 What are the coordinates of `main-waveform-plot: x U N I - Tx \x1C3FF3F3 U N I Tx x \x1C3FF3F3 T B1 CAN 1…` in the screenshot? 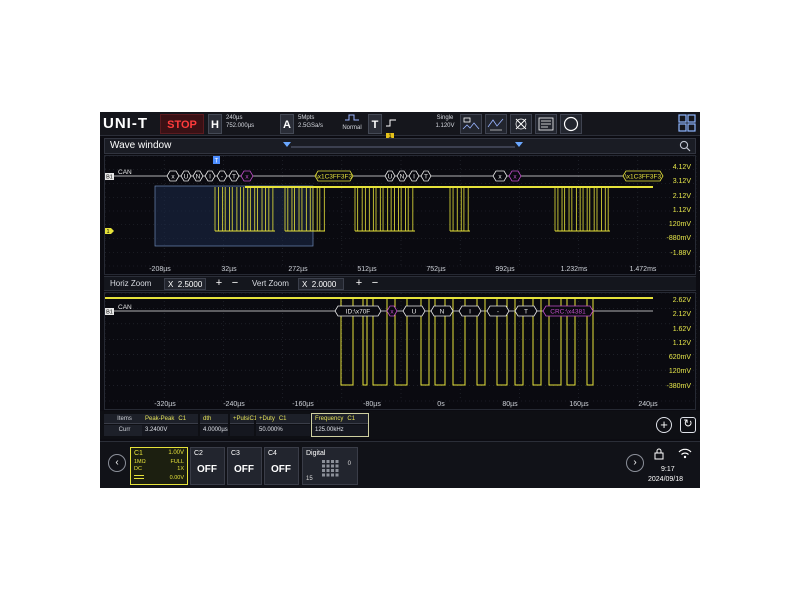 It's located at (402, 215).